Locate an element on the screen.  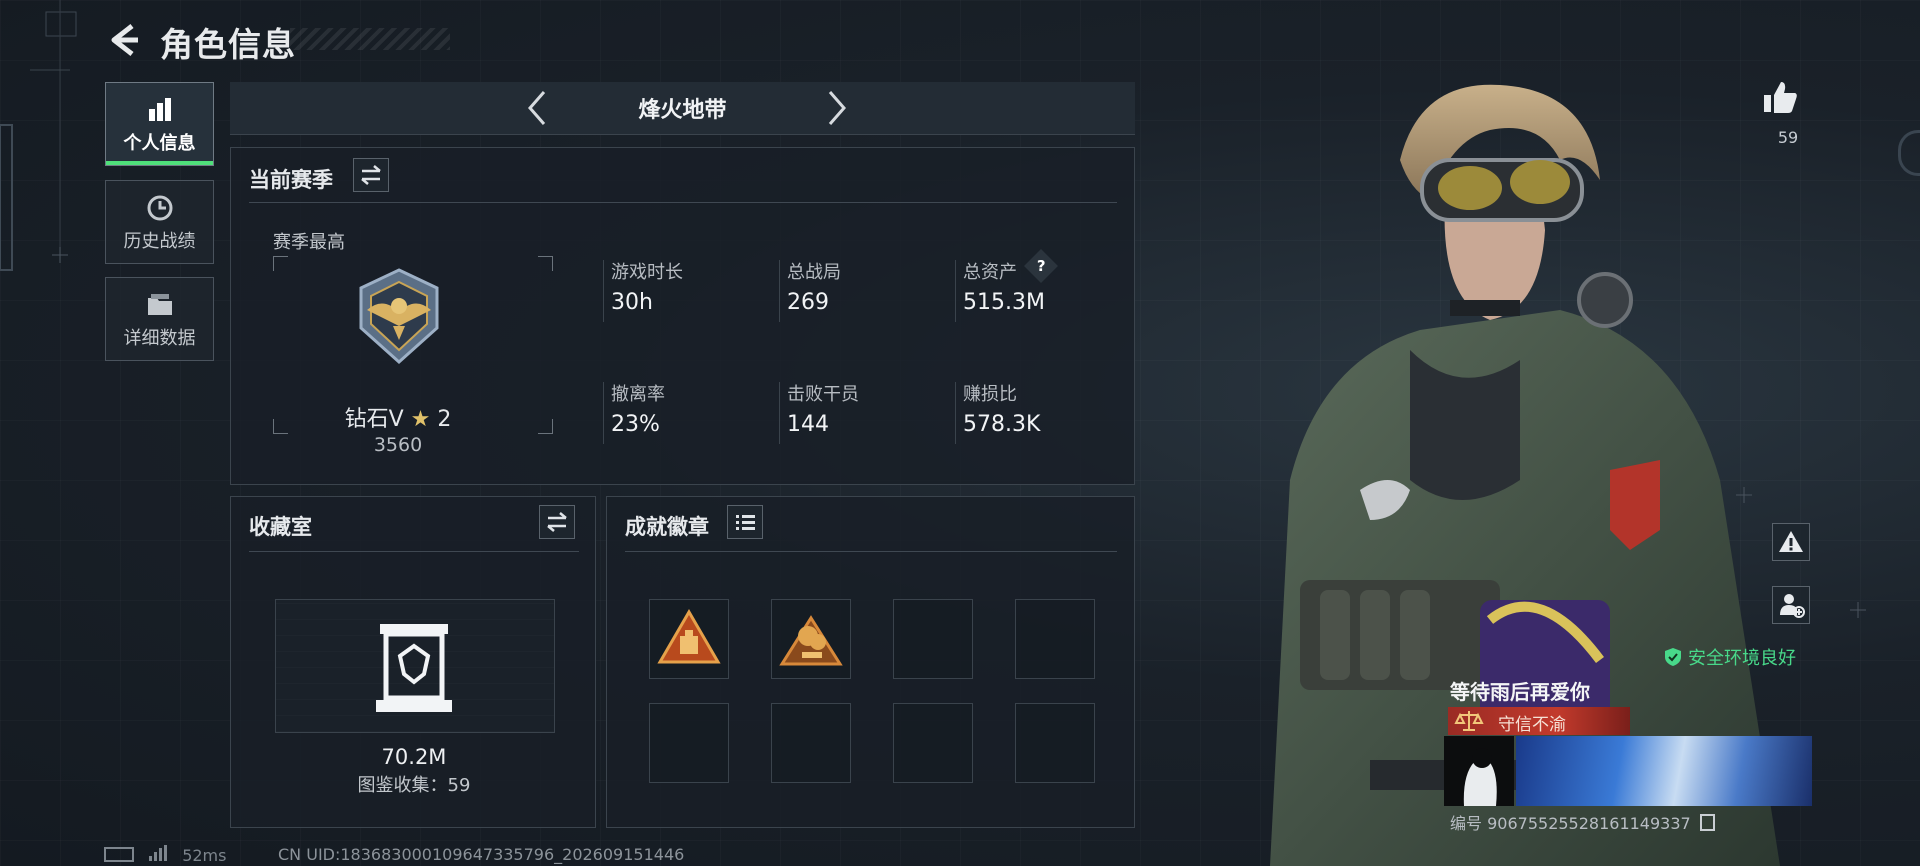
collection-switch-button is located at coordinates (557, 522).